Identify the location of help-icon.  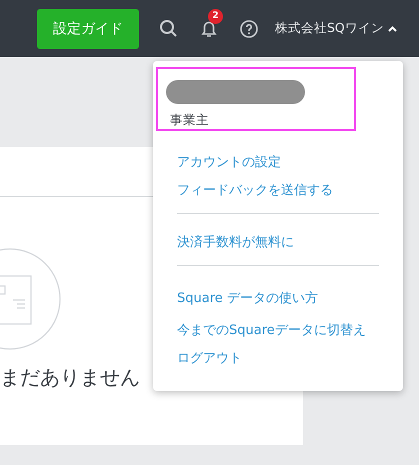
(249, 28).